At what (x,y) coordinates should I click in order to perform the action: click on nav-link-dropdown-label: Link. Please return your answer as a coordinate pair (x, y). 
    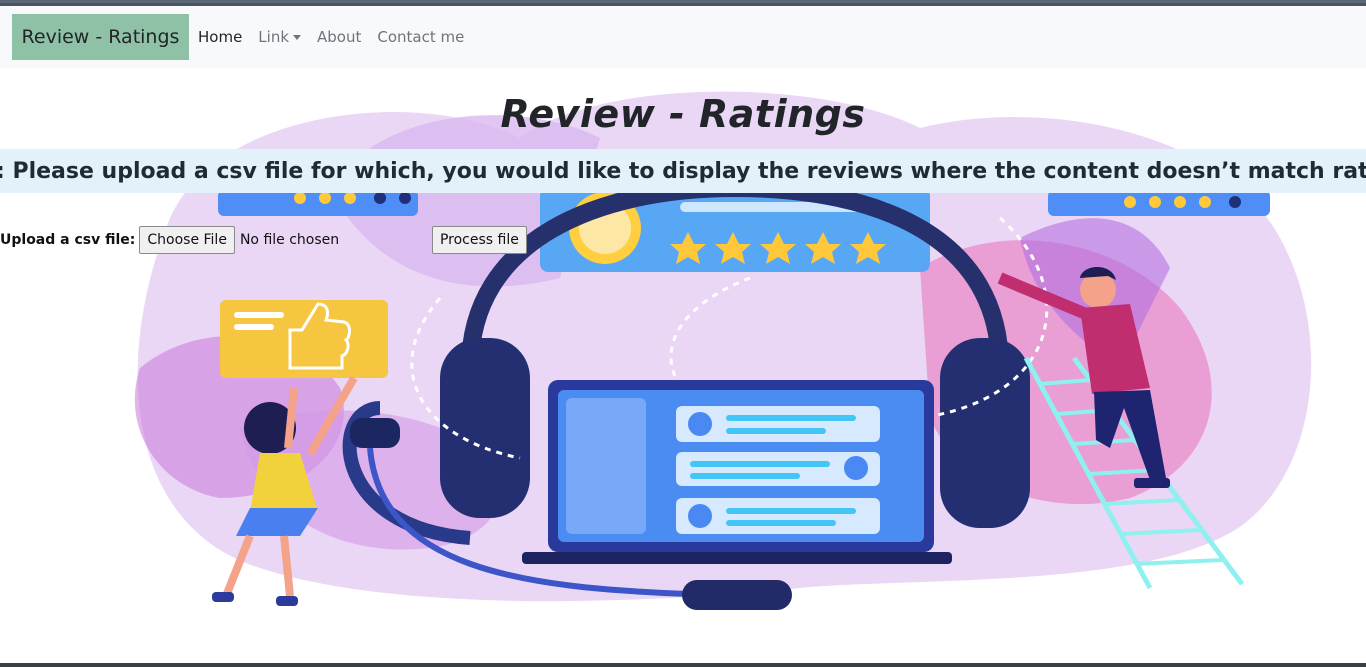
    Looking at the image, I should click on (274, 37).